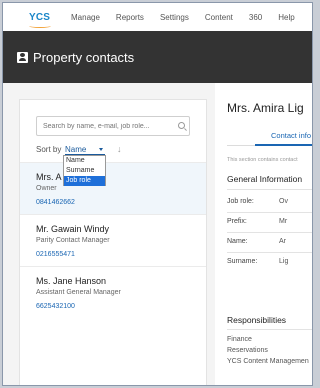 Image resolution: width=320 pixels, height=388 pixels. I want to click on nav-settings: Settings, so click(174, 17).